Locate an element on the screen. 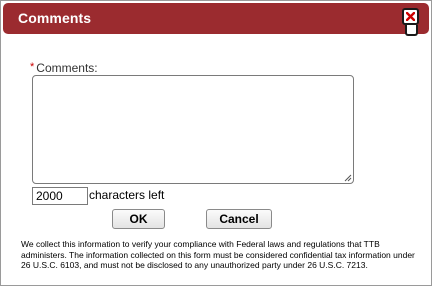 The height and width of the screenshot is (286, 432). cancel-button: Cancel is located at coordinates (239, 219).